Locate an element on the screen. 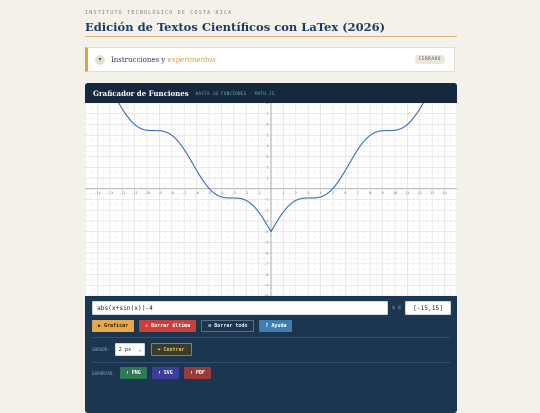 The image size is (540, 413). x-range-input is located at coordinates (428, 308).